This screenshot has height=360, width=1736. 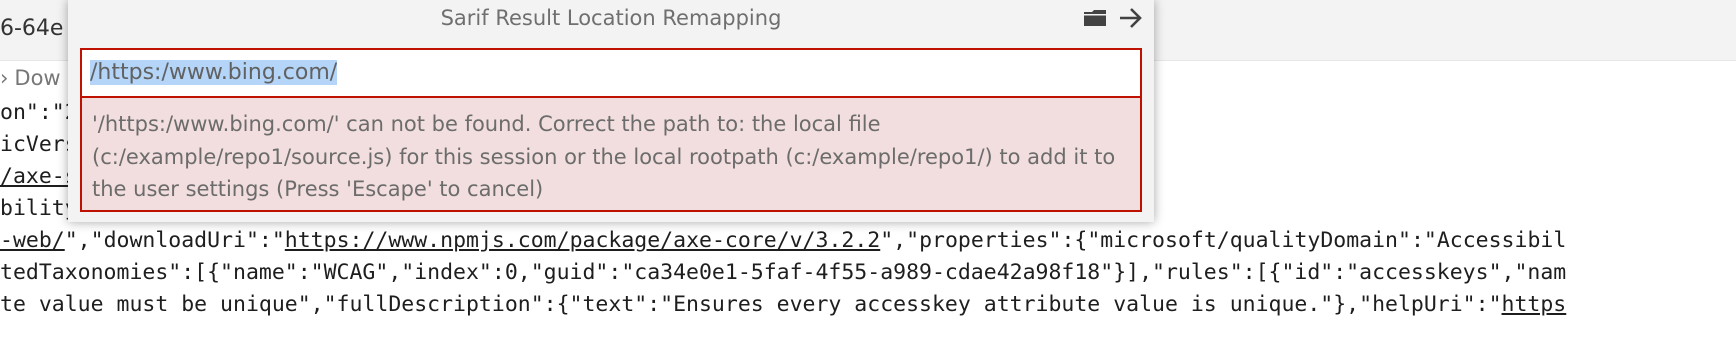 What do you see at coordinates (32, 240) in the screenshot?
I see `code-link: -web/` at bounding box center [32, 240].